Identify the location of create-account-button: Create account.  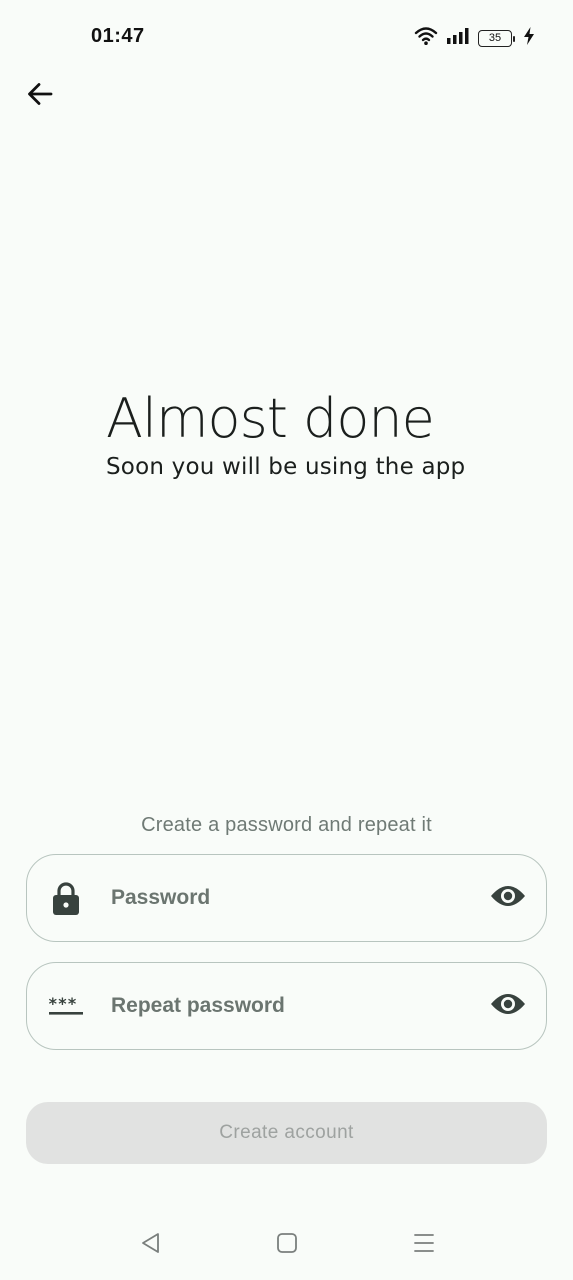
(286, 1133).